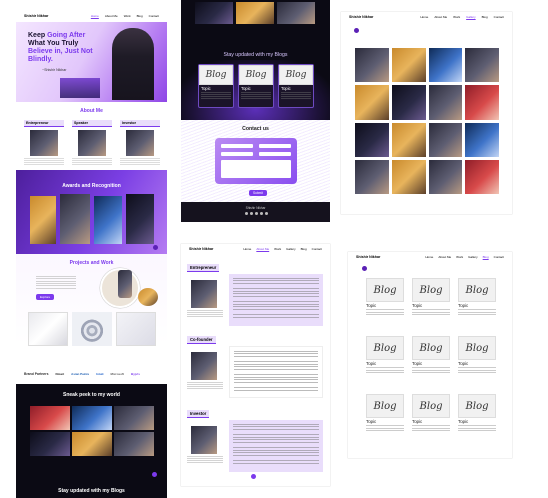 The height and width of the screenshot is (498, 548). What do you see at coordinates (266, 213) in the screenshot?
I see `youtube-icon` at bounding box center [266, 213].